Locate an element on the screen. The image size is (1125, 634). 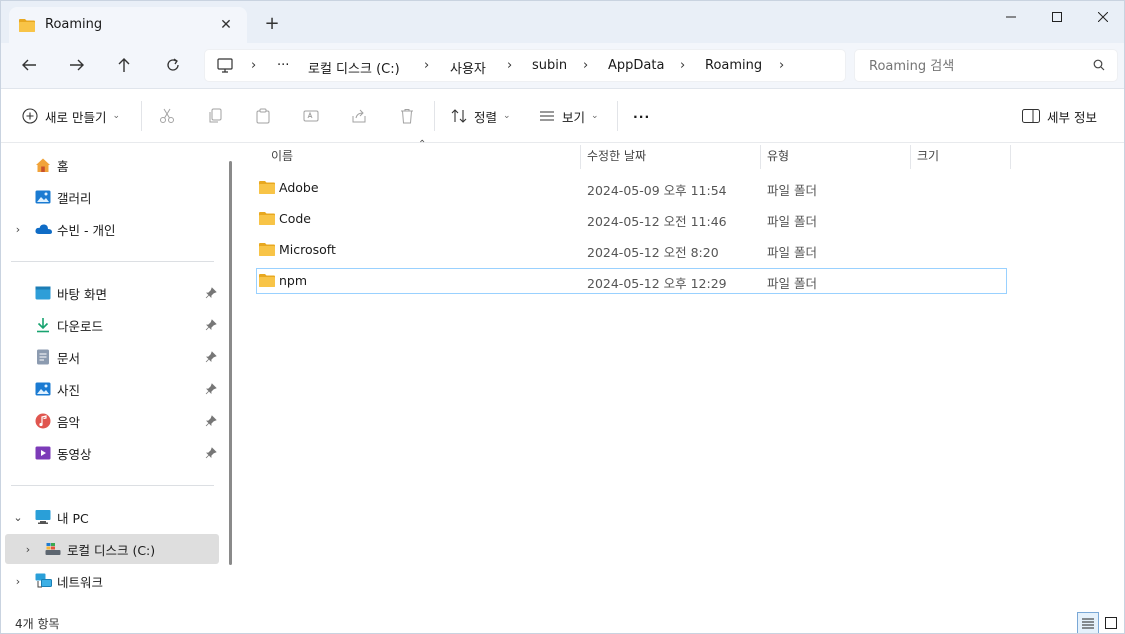
pin-icon is located at coordinates (211, 294).